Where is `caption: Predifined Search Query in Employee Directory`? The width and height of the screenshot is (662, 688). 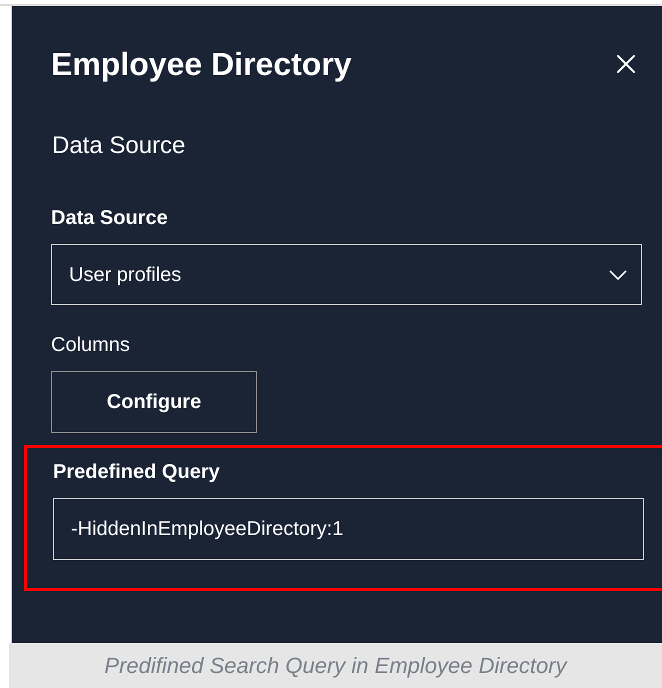 caption: Predifined Search Query in Employee Directory is located at coordinates (335, 666).